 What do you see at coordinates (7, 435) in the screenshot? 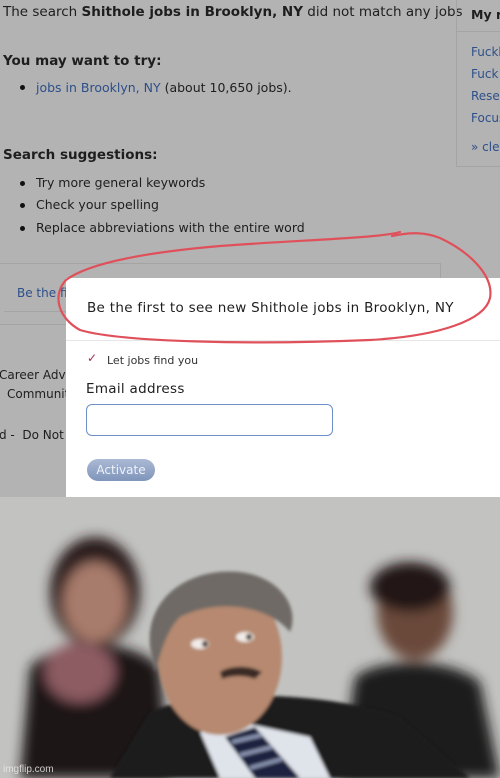
I see `footer-separator: d -` at bounding box center [7, 435].